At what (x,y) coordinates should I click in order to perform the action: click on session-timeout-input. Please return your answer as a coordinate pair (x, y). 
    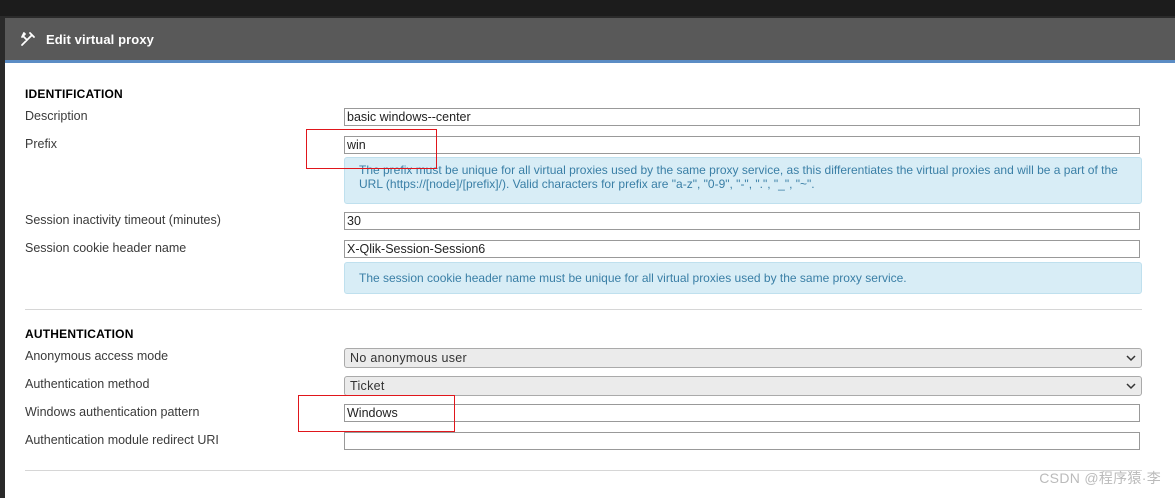
    Looking at the image, I should click on (742, 221).